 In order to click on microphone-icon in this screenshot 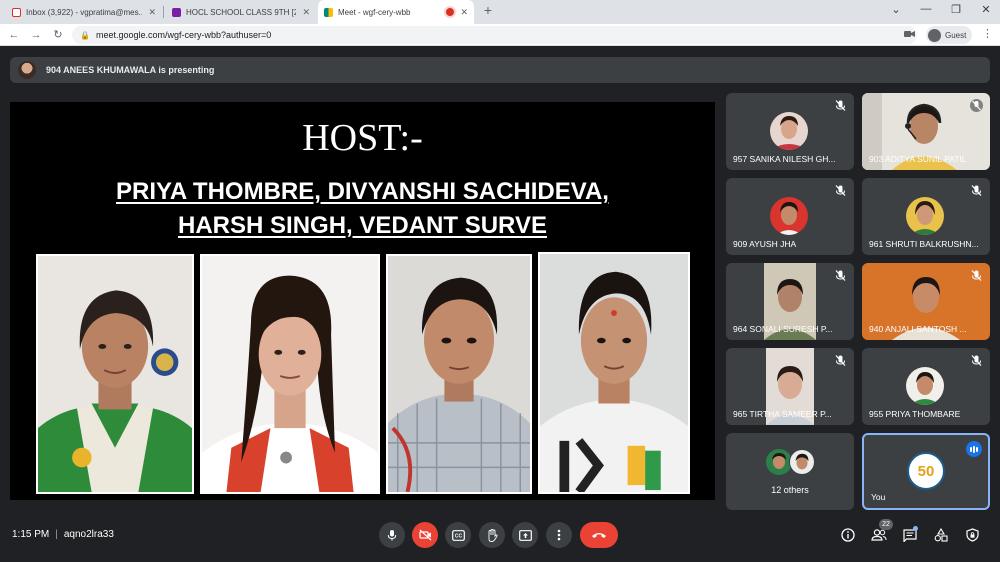, I will do `click(392, 535)`.